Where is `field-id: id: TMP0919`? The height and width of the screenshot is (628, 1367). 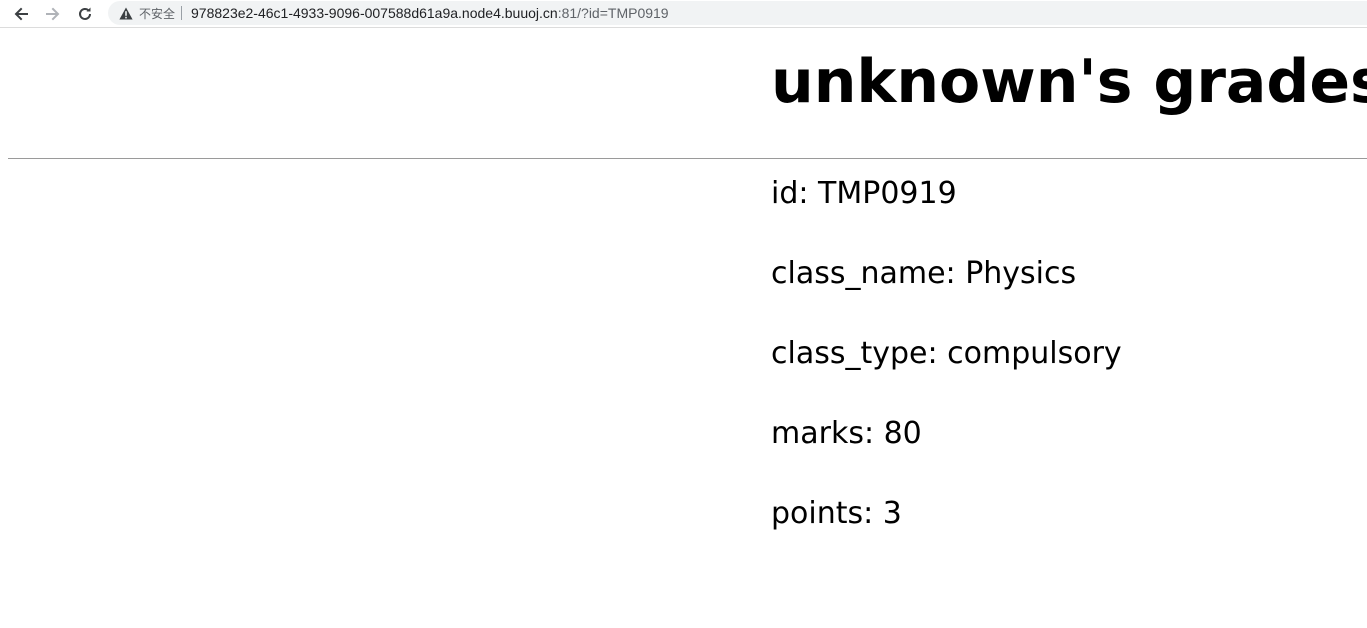 field-id: id: TMP0919 is located at coordinates (864, 193).